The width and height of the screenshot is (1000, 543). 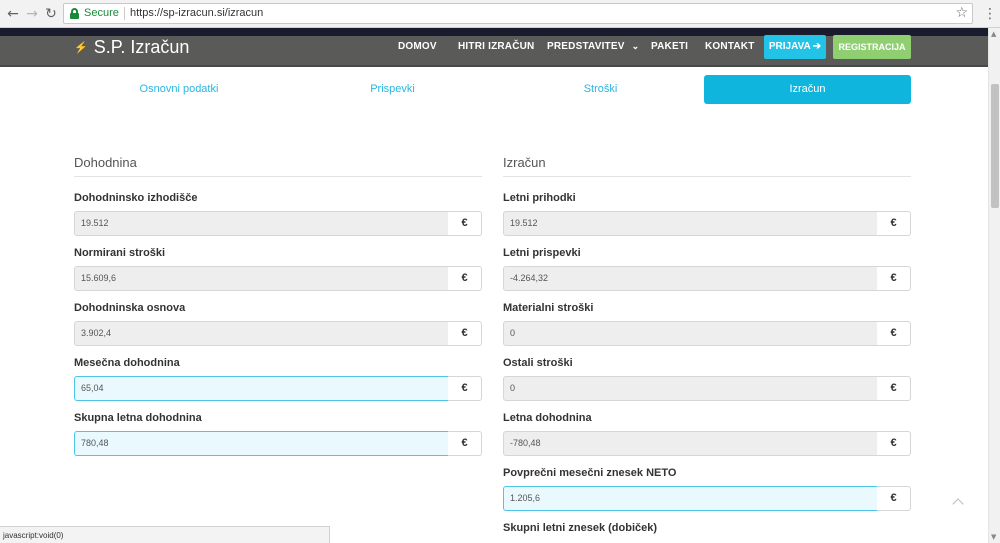 What do you see at coordinates (580, 528) in the screenshot?
I see `field-label: Skupni letni znesek (dobiček)` at bounding box center [580, 528].